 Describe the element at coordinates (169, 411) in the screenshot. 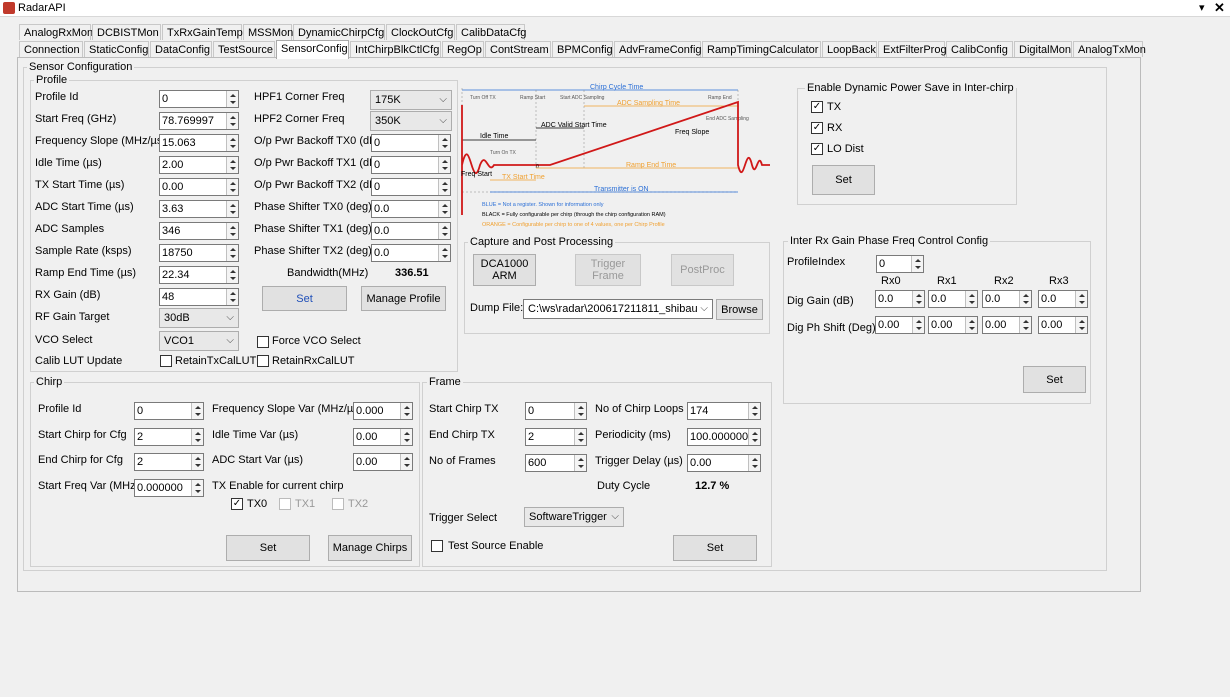

I see `chirp-profile-id-input: 0` at that location.